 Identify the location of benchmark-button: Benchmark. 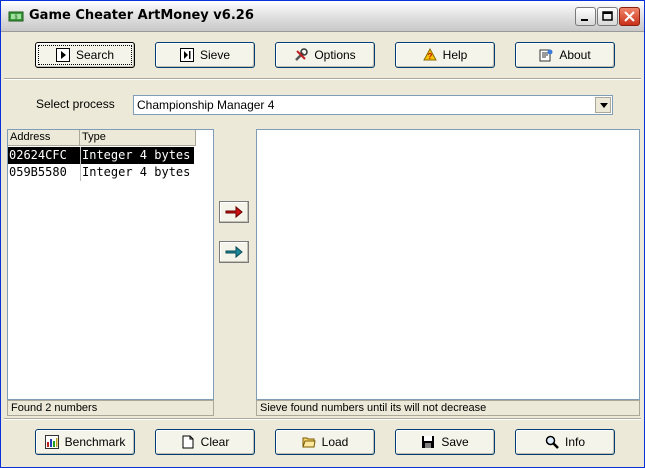
(85, 442).